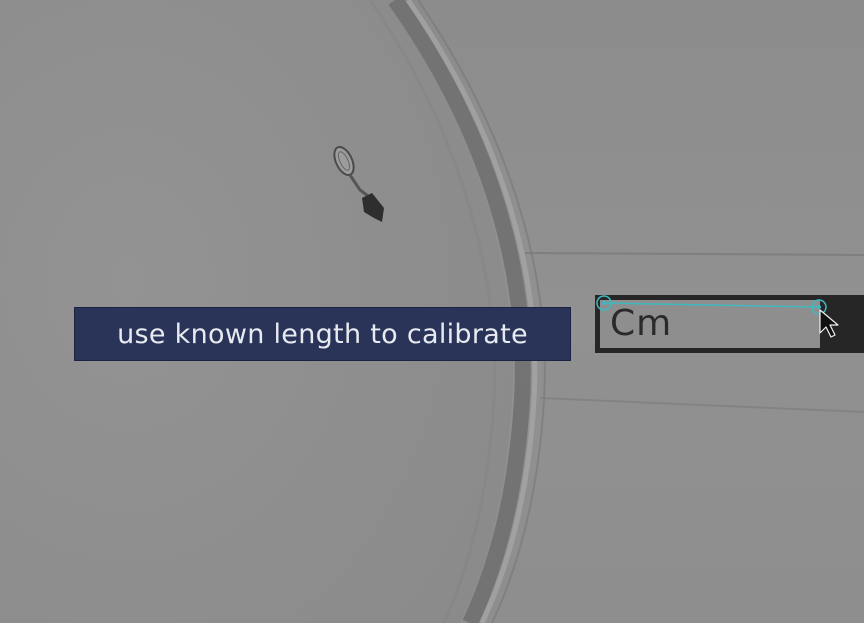 The height and width of the screenshot is (623, 864). What do you see at coordinates (701, 405) in the screenshot?
I see `paper-line-bottom` at bounding box center [701, 405].